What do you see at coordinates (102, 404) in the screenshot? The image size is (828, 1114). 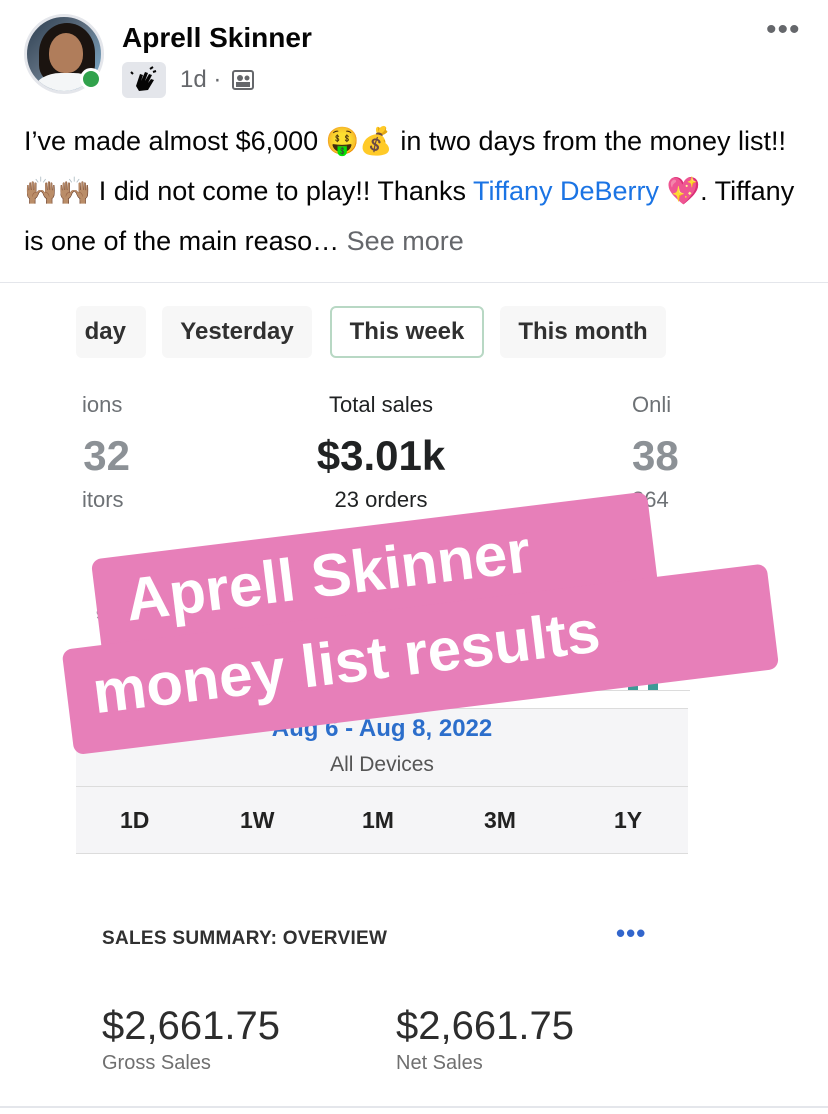 I see `stat-left-label: ions` at bounding box center [102, 404].